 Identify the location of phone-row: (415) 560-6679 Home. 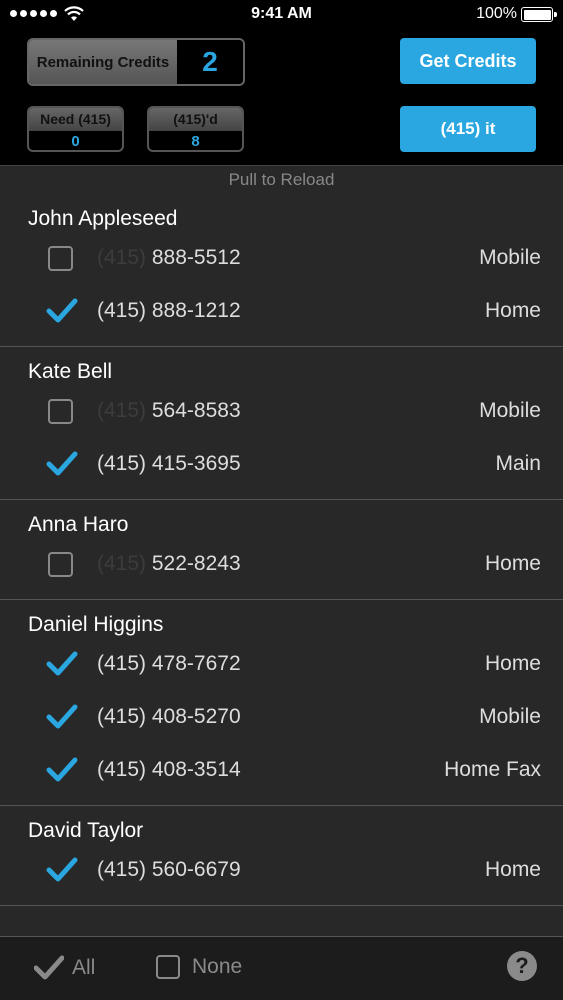
(281, 870).